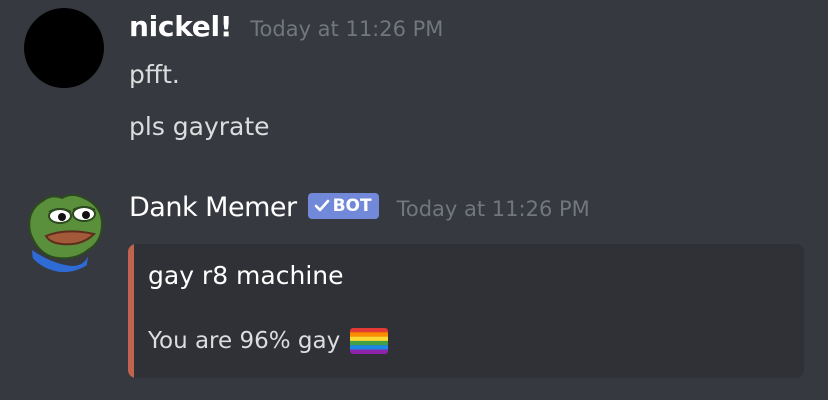  What do you see at coordinates (213, 207) in the screenshot?
I see `username: Dank Memer` at bounding box center [213, 207].